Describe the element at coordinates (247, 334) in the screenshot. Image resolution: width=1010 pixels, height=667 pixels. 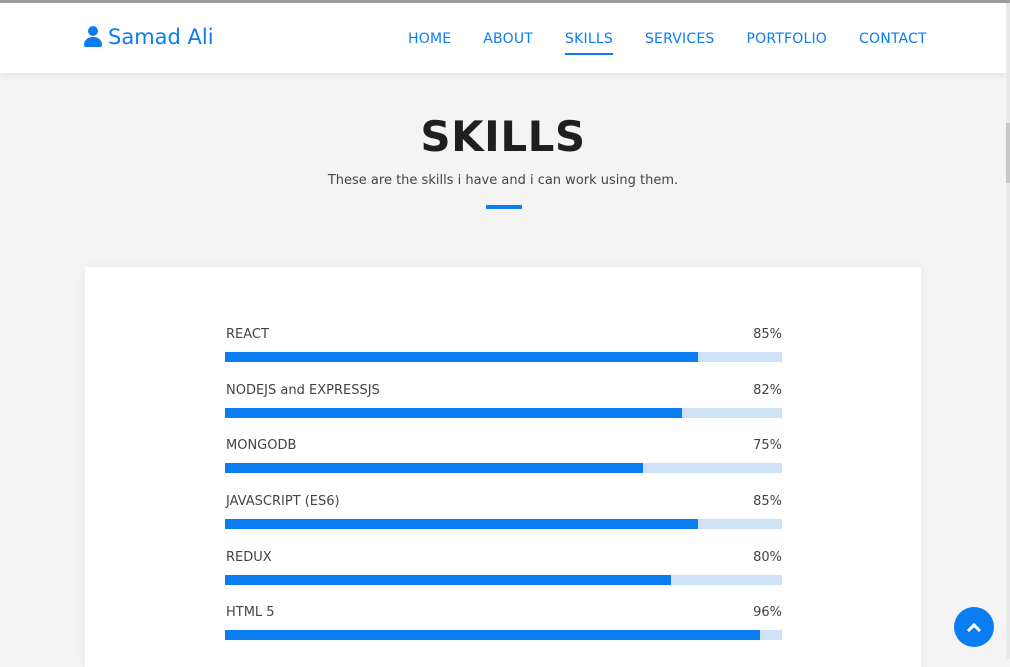
I see `skill-name: REACT` at that location.